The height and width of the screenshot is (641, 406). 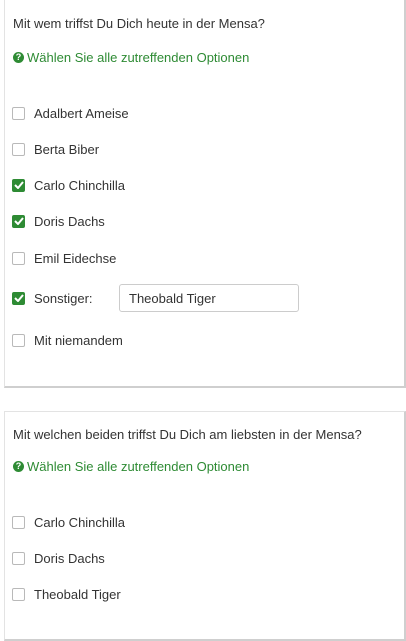 I want to click on option-label: Berta Biber, so click(x=67, y=149).